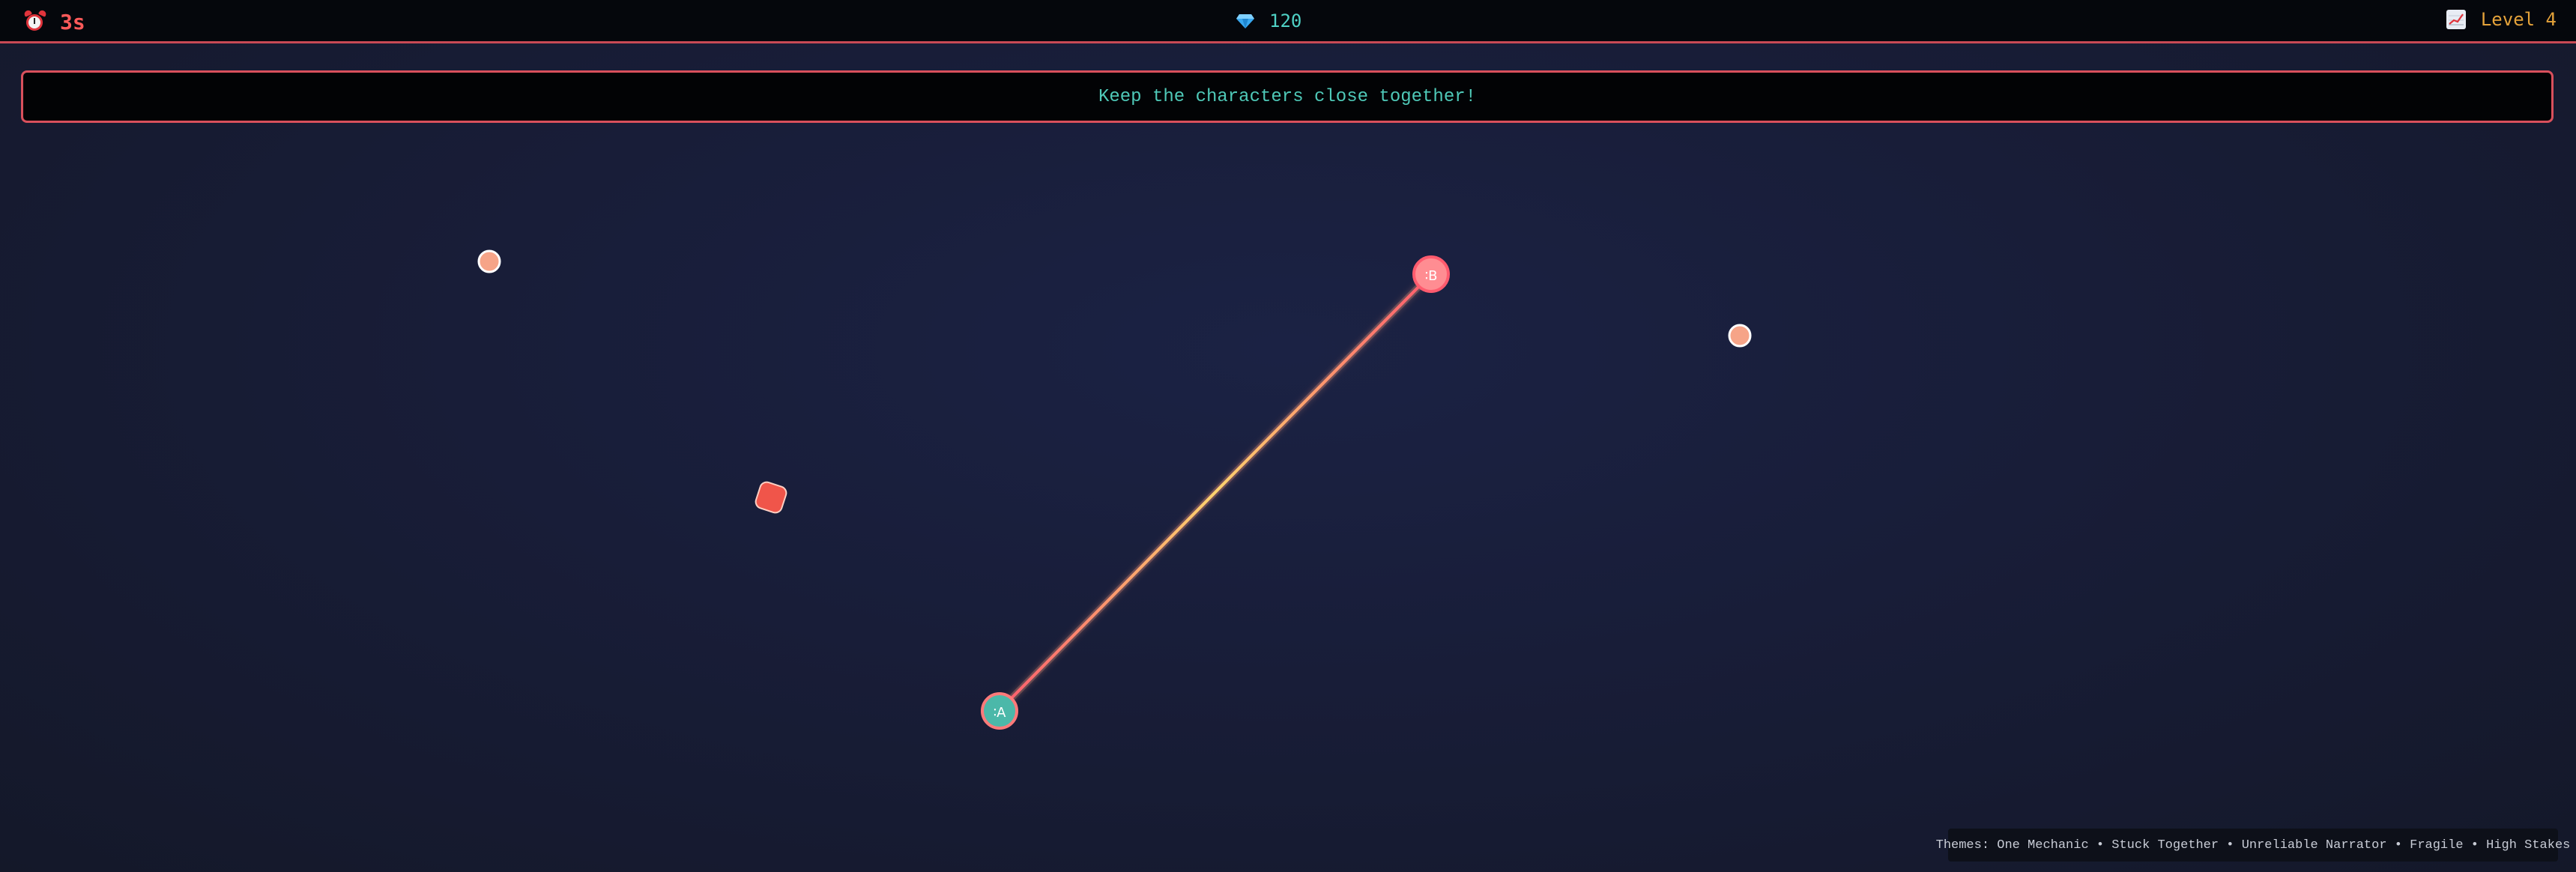  I want to click on character-a: ∶A, so click(999, 711).